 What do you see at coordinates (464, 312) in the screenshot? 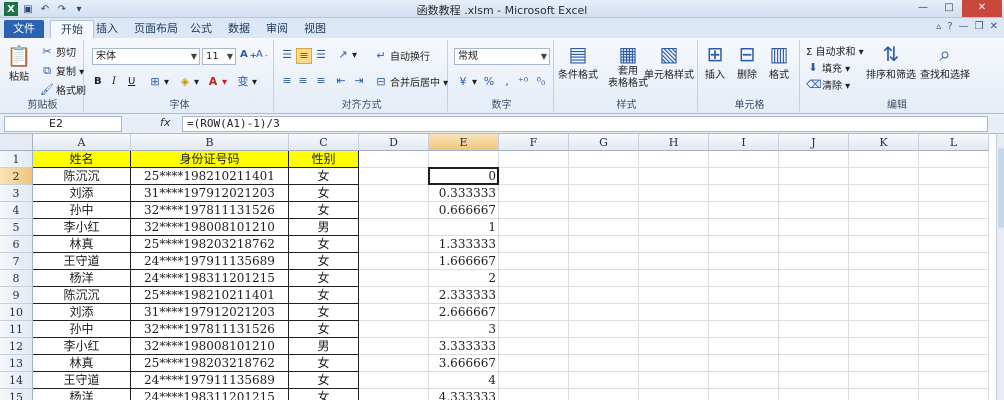
I see `cell-e10: 2.666667` at bounding box center [464, 312].